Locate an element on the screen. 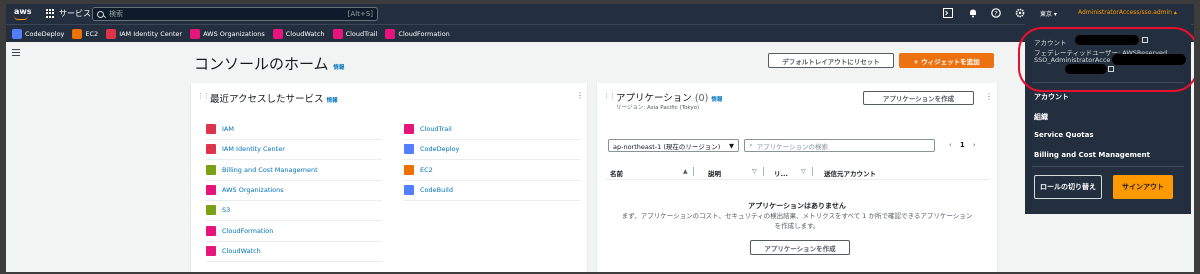  gear-icon is located at coordinates (1020, 14).